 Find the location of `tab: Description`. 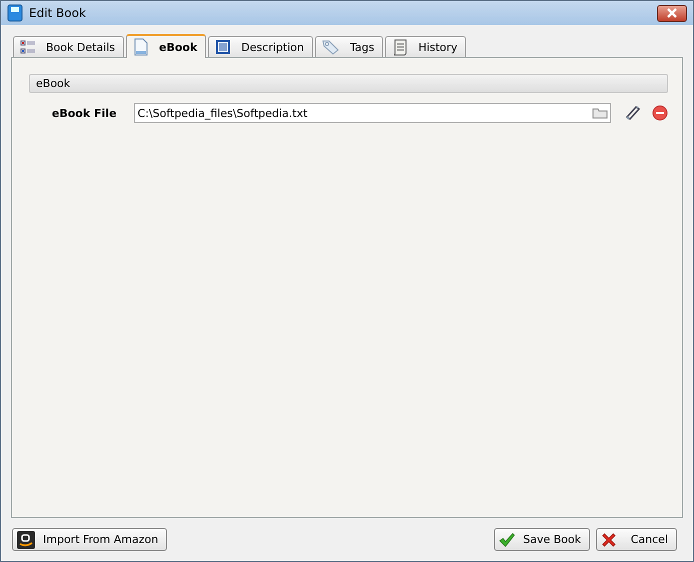

tab: Description is located at coordinates (260, 46).